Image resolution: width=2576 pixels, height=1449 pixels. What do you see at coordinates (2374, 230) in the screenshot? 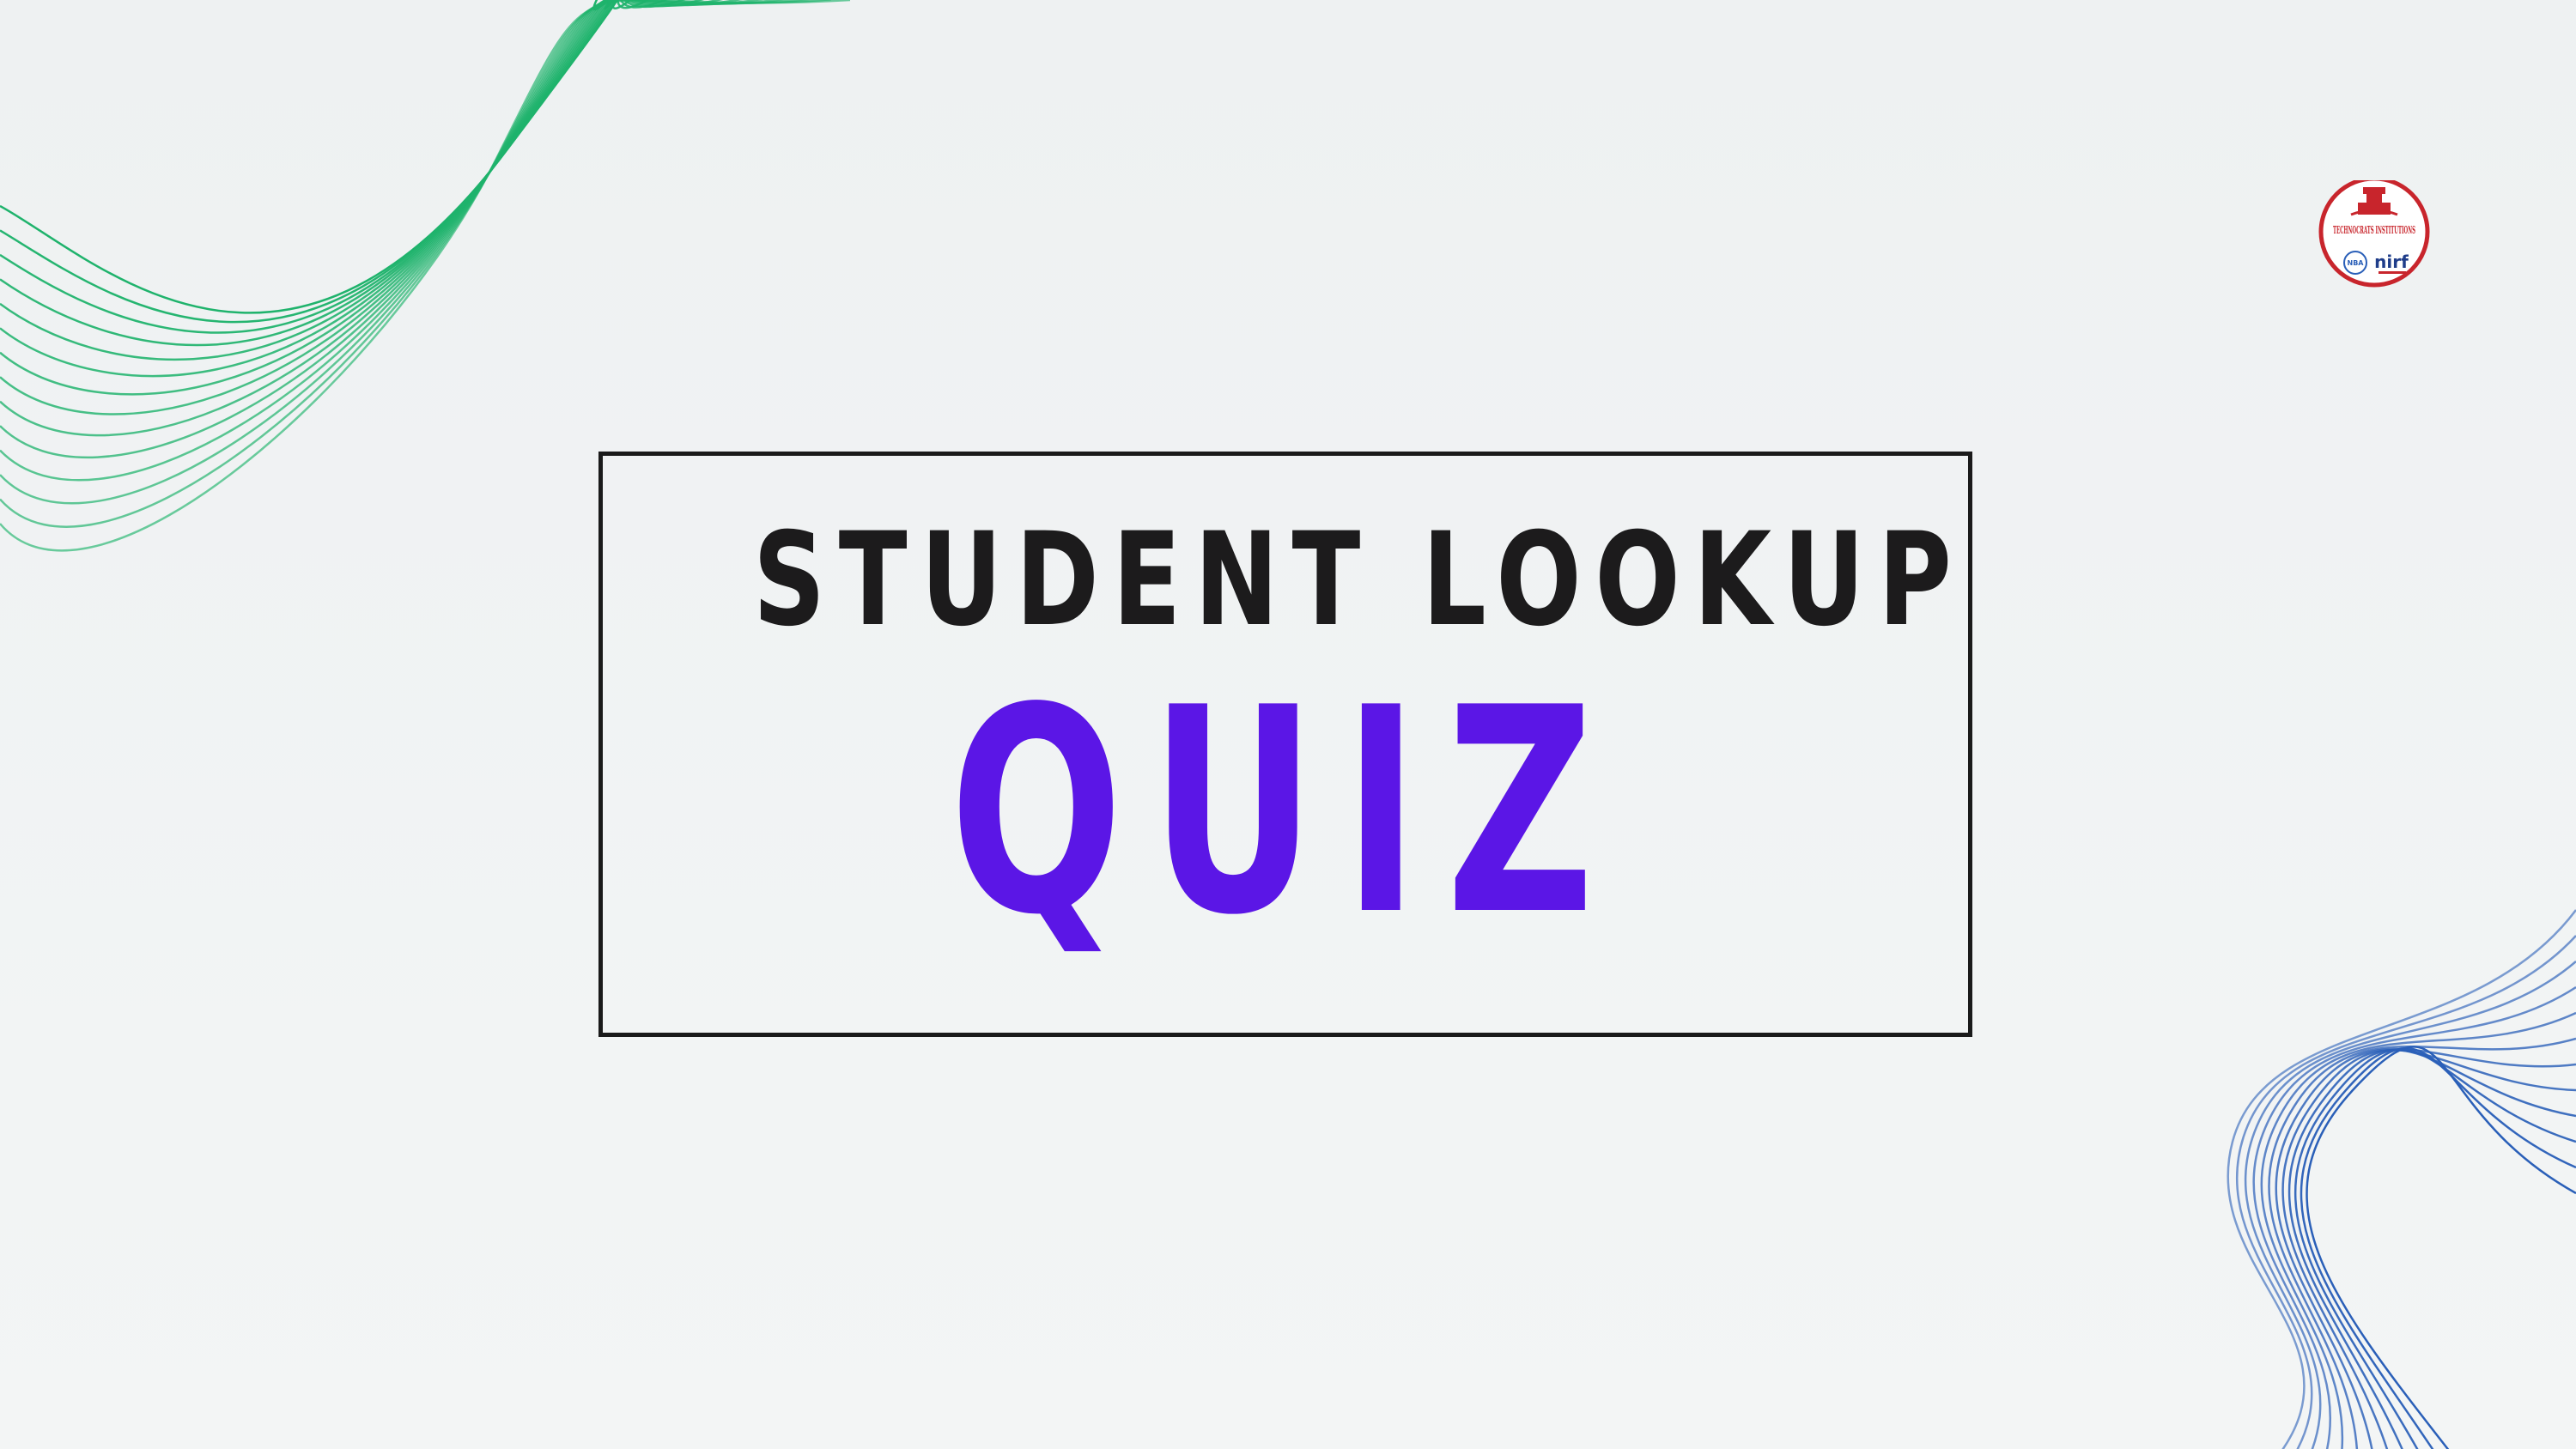
I see `logo-text: TECHNOCRATS INSTITUTIONS` at bounding box center [2374, 230].